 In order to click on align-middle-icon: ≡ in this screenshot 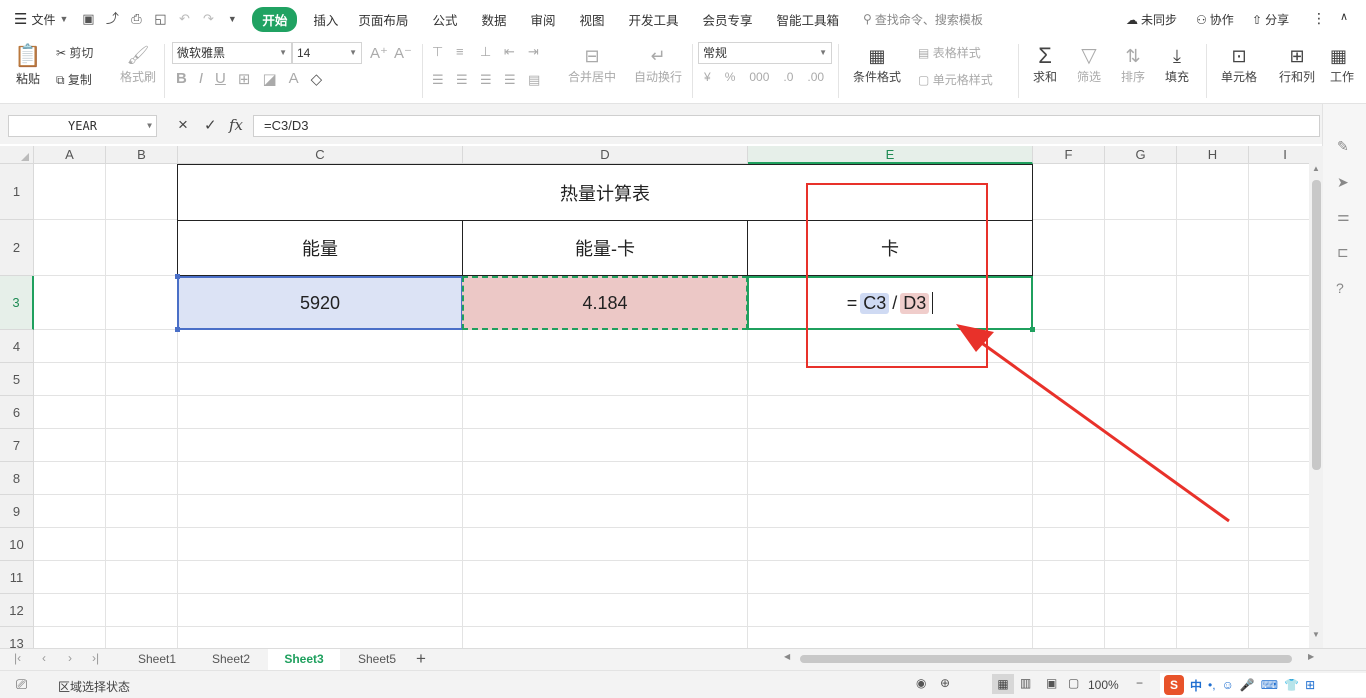, I will do `click(468, 52)`.